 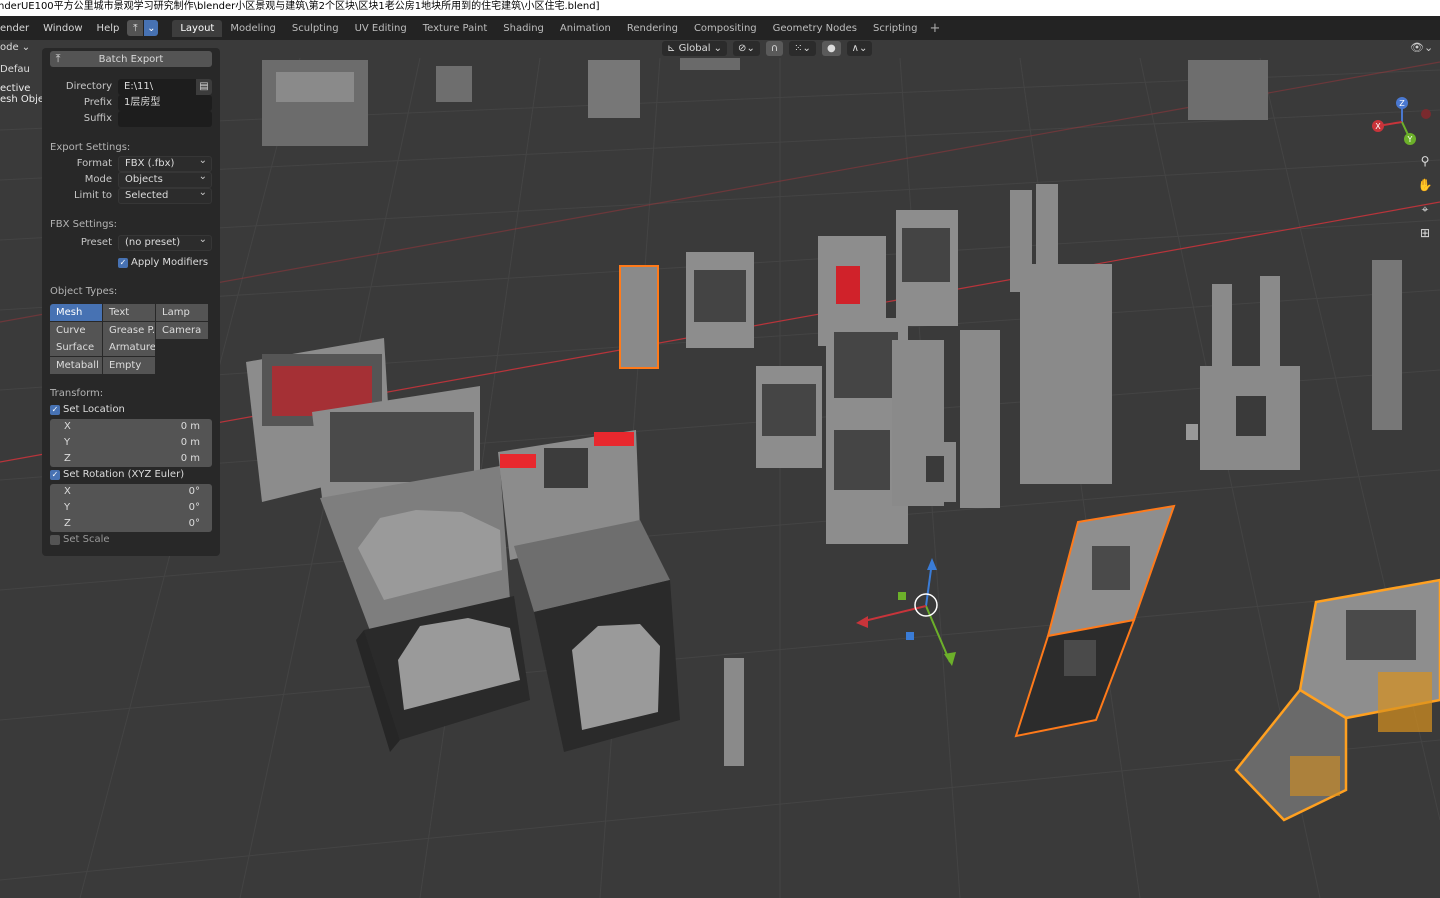 What do you see at coordinates (131, 508) in the screenshot?
I see `rotation-y-field: Y 0°` at bounding box center [131, 508].